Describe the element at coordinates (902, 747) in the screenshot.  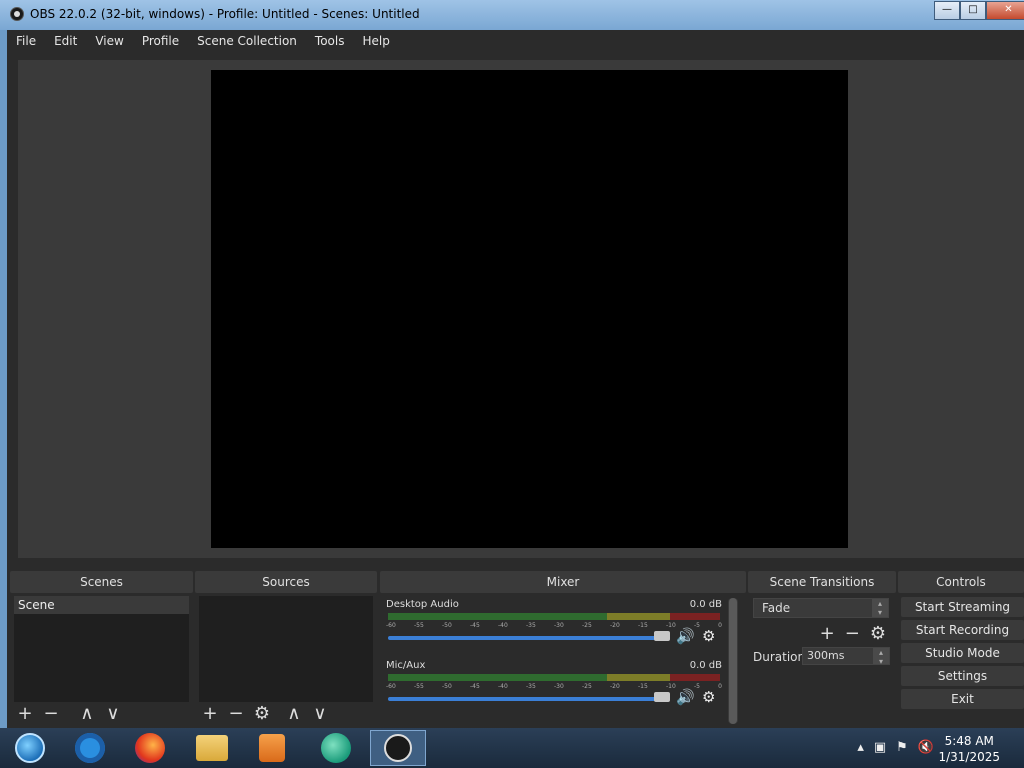
I see `action-center-flag-icon: ⚑` at that location.